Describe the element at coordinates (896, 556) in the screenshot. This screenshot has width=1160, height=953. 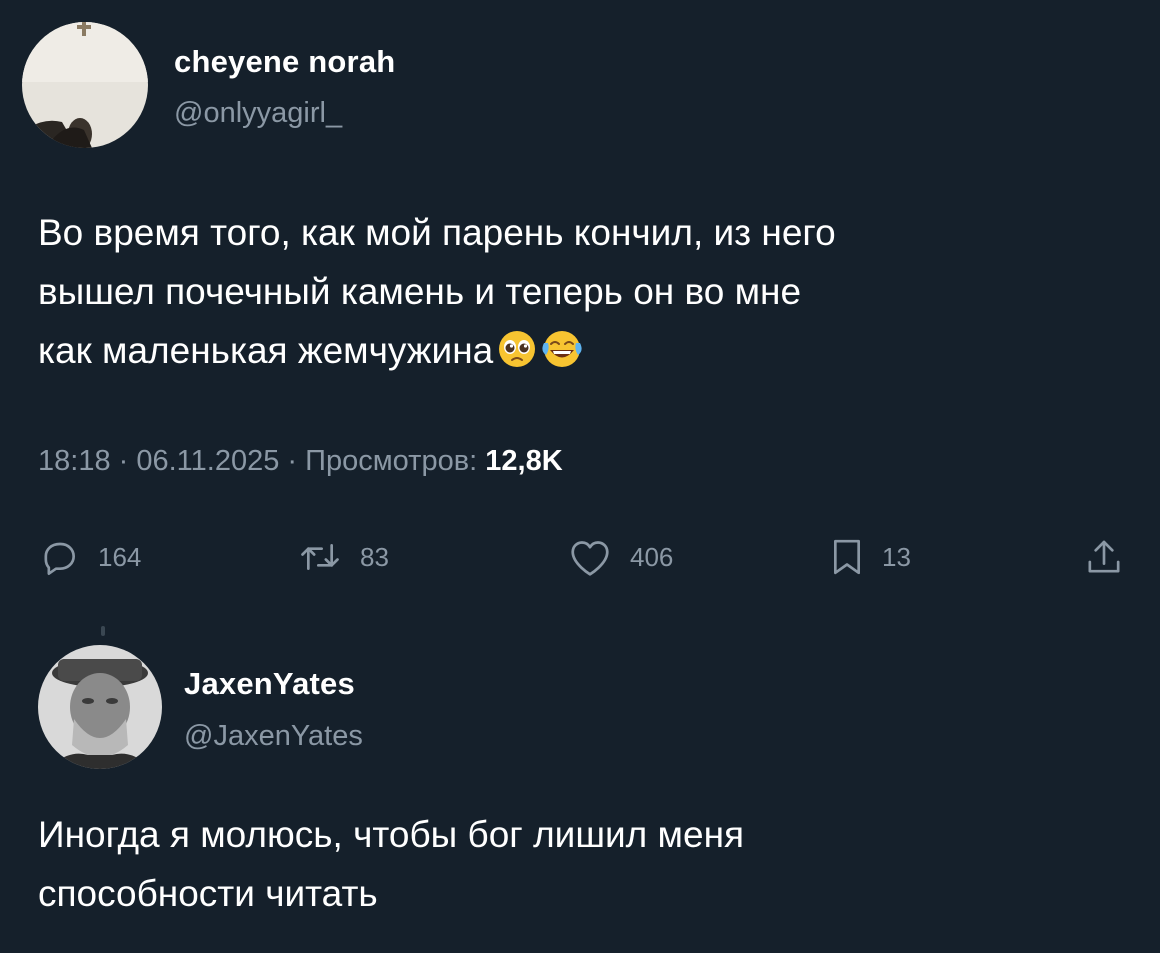
I see `bookmark-count: 13` at that location.